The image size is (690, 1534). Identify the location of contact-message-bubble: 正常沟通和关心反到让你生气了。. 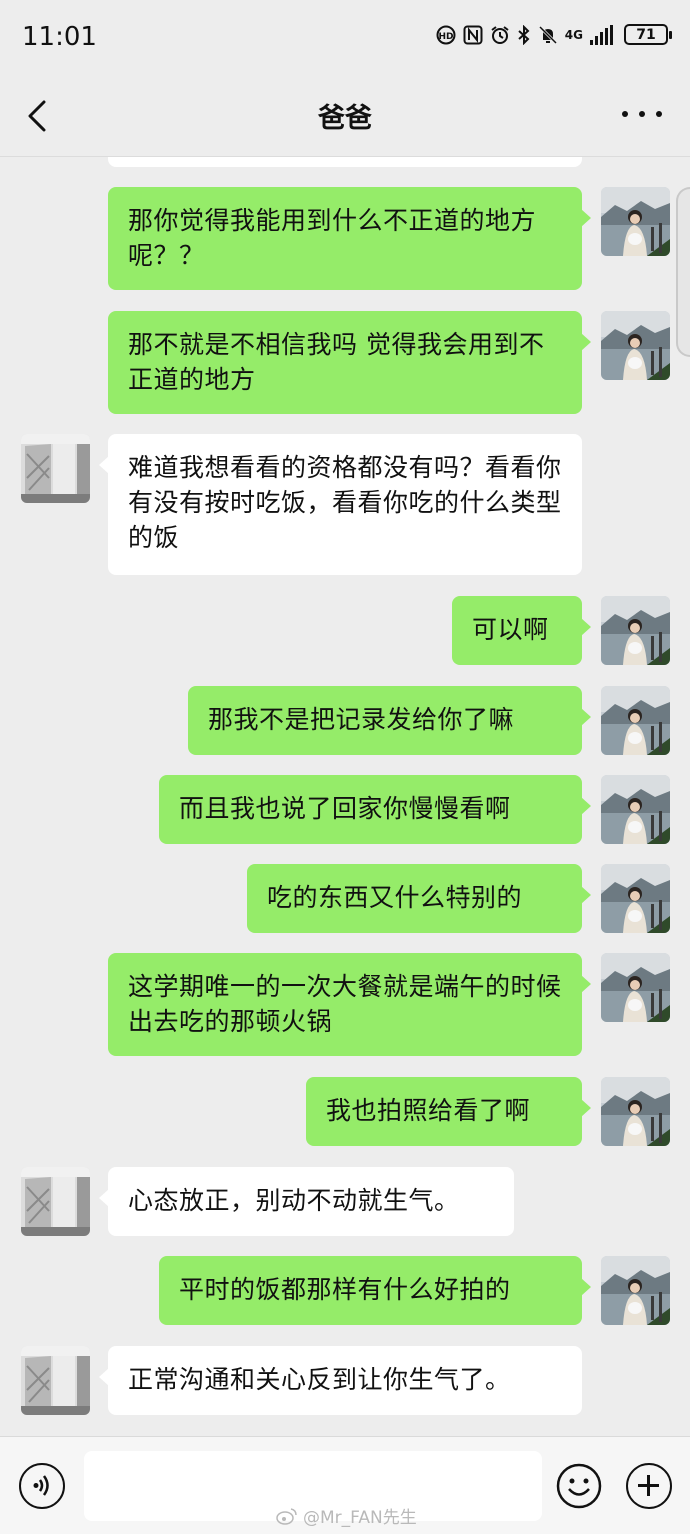
(340, 1380).